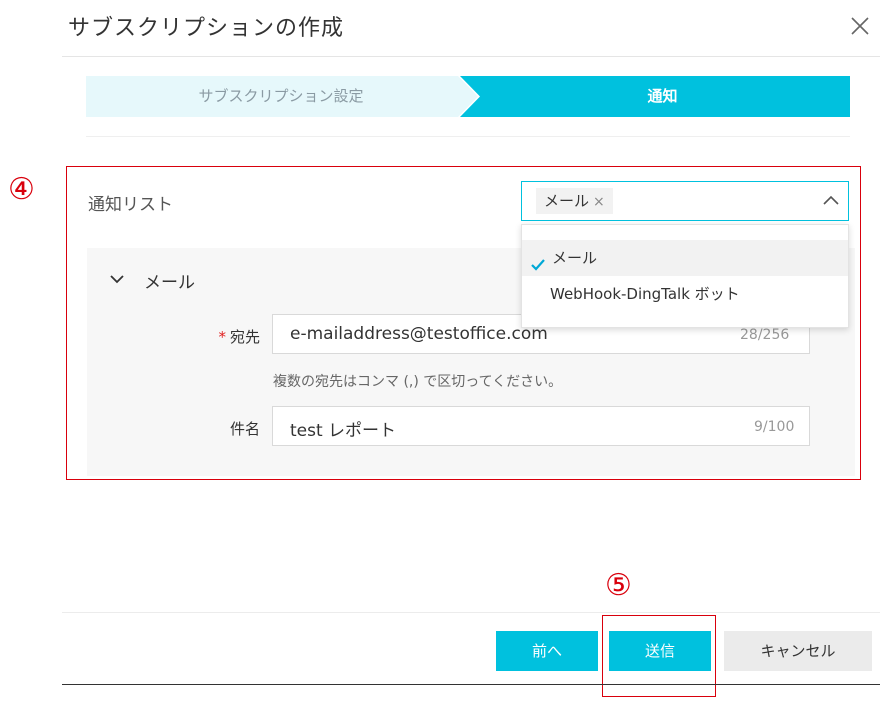  I want to click on header-divider, so click(471, 56).